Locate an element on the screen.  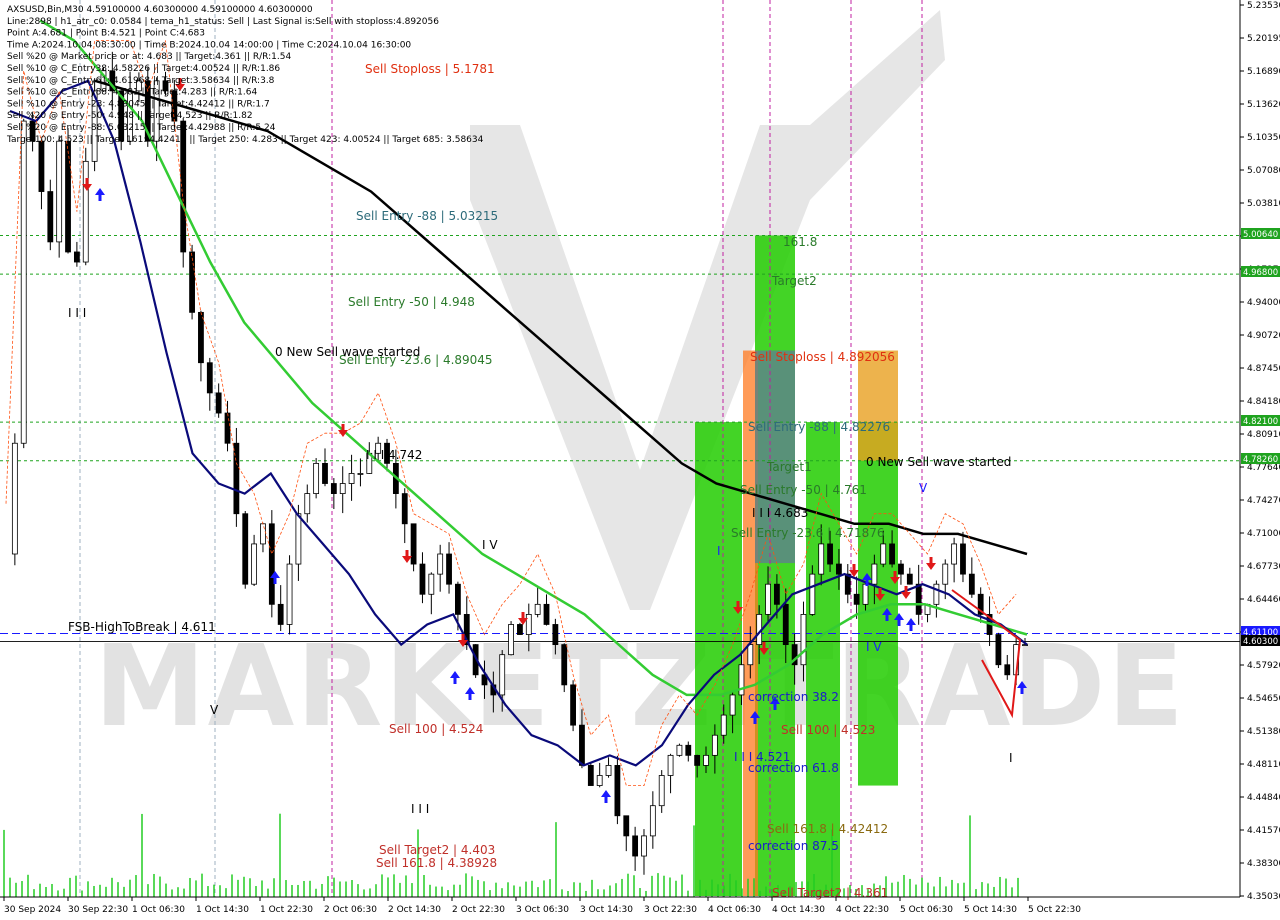
x-tick-label: 5 Oct 06:30 is located at coordinates (926, 910).